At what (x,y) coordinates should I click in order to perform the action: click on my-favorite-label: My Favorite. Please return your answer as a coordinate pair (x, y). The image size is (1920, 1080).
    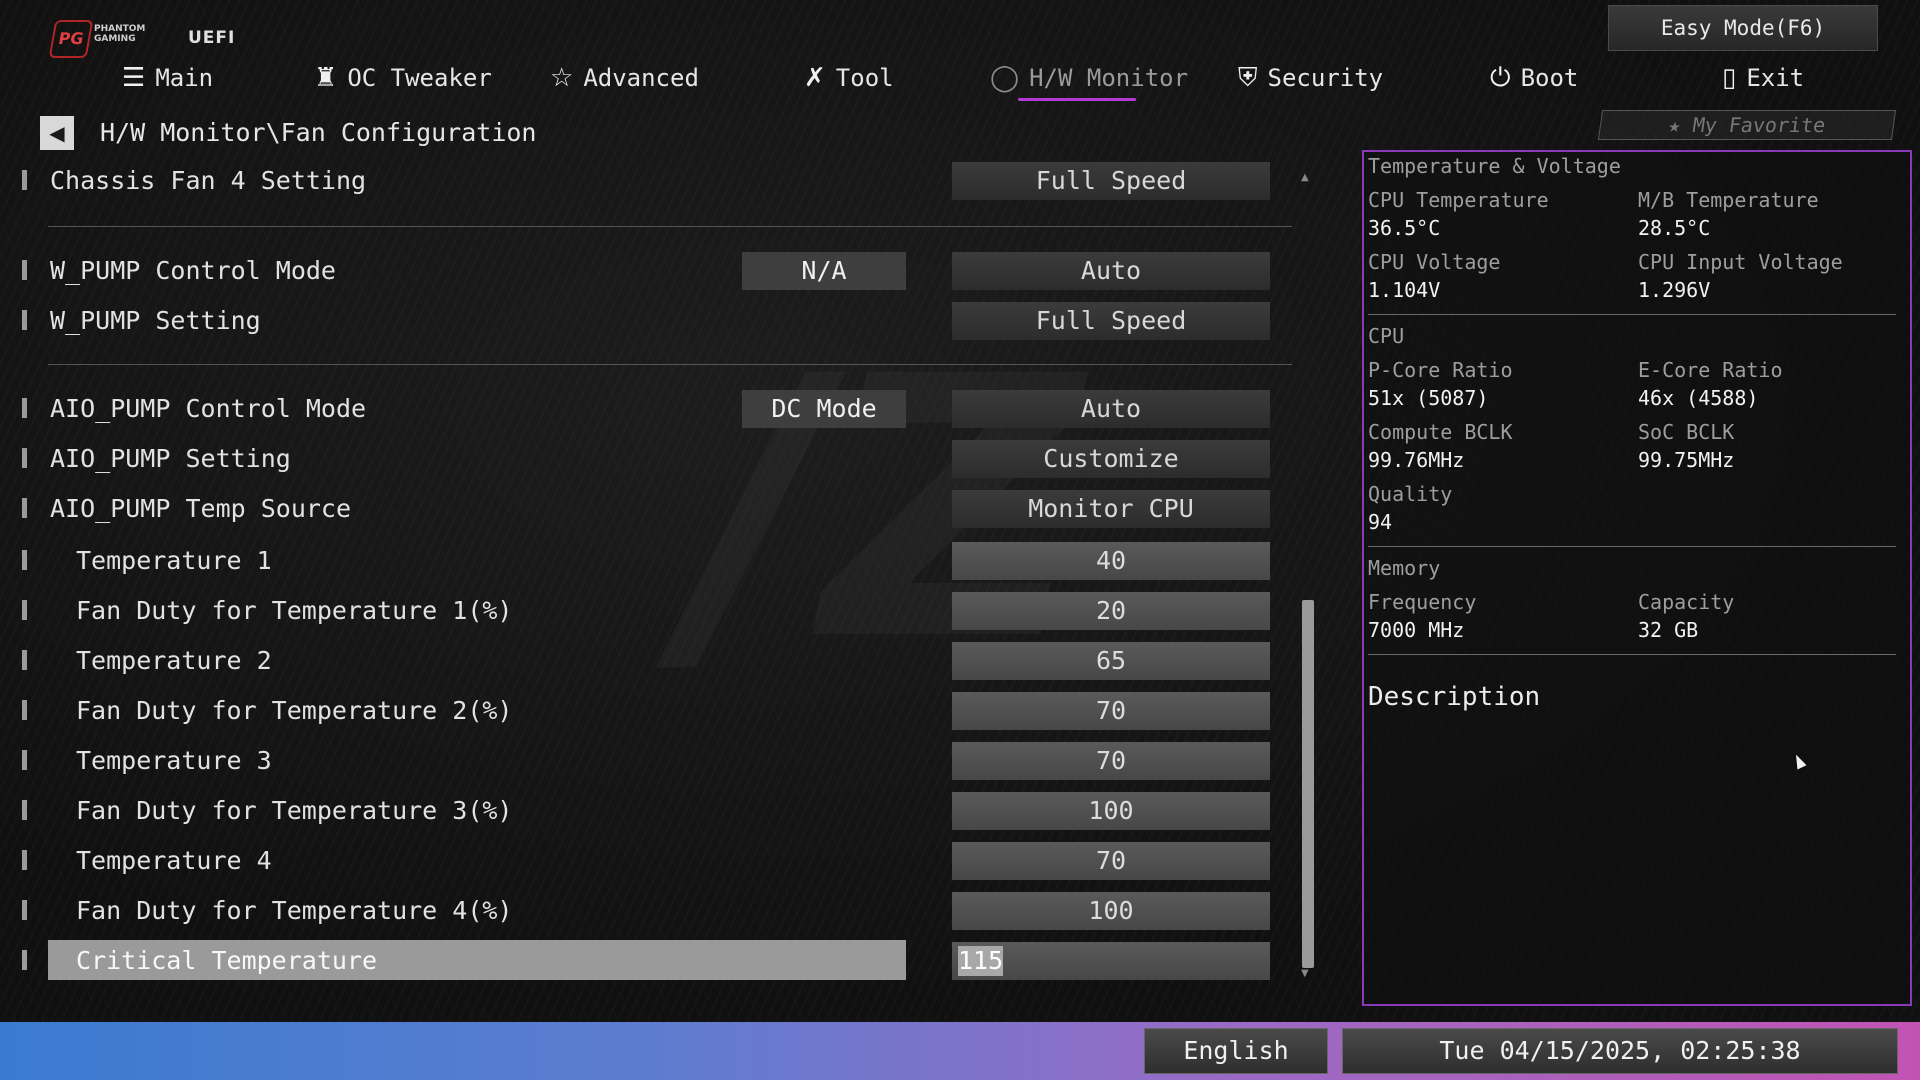
    Looking at the image, I should click on (1759, 125).